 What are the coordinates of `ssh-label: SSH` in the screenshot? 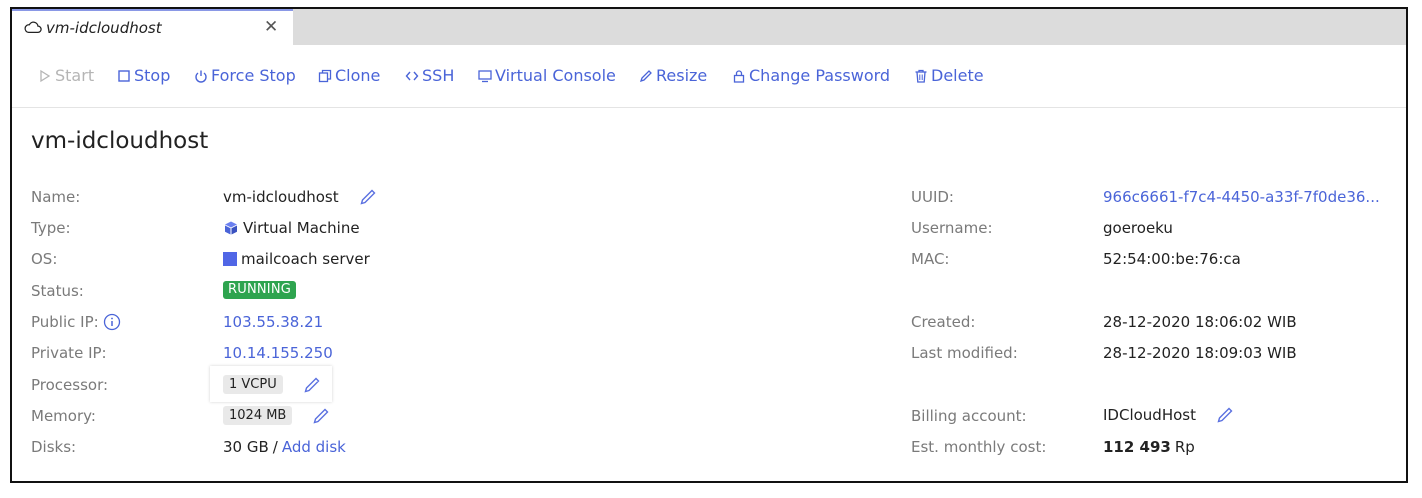 It's located at (438, 75).